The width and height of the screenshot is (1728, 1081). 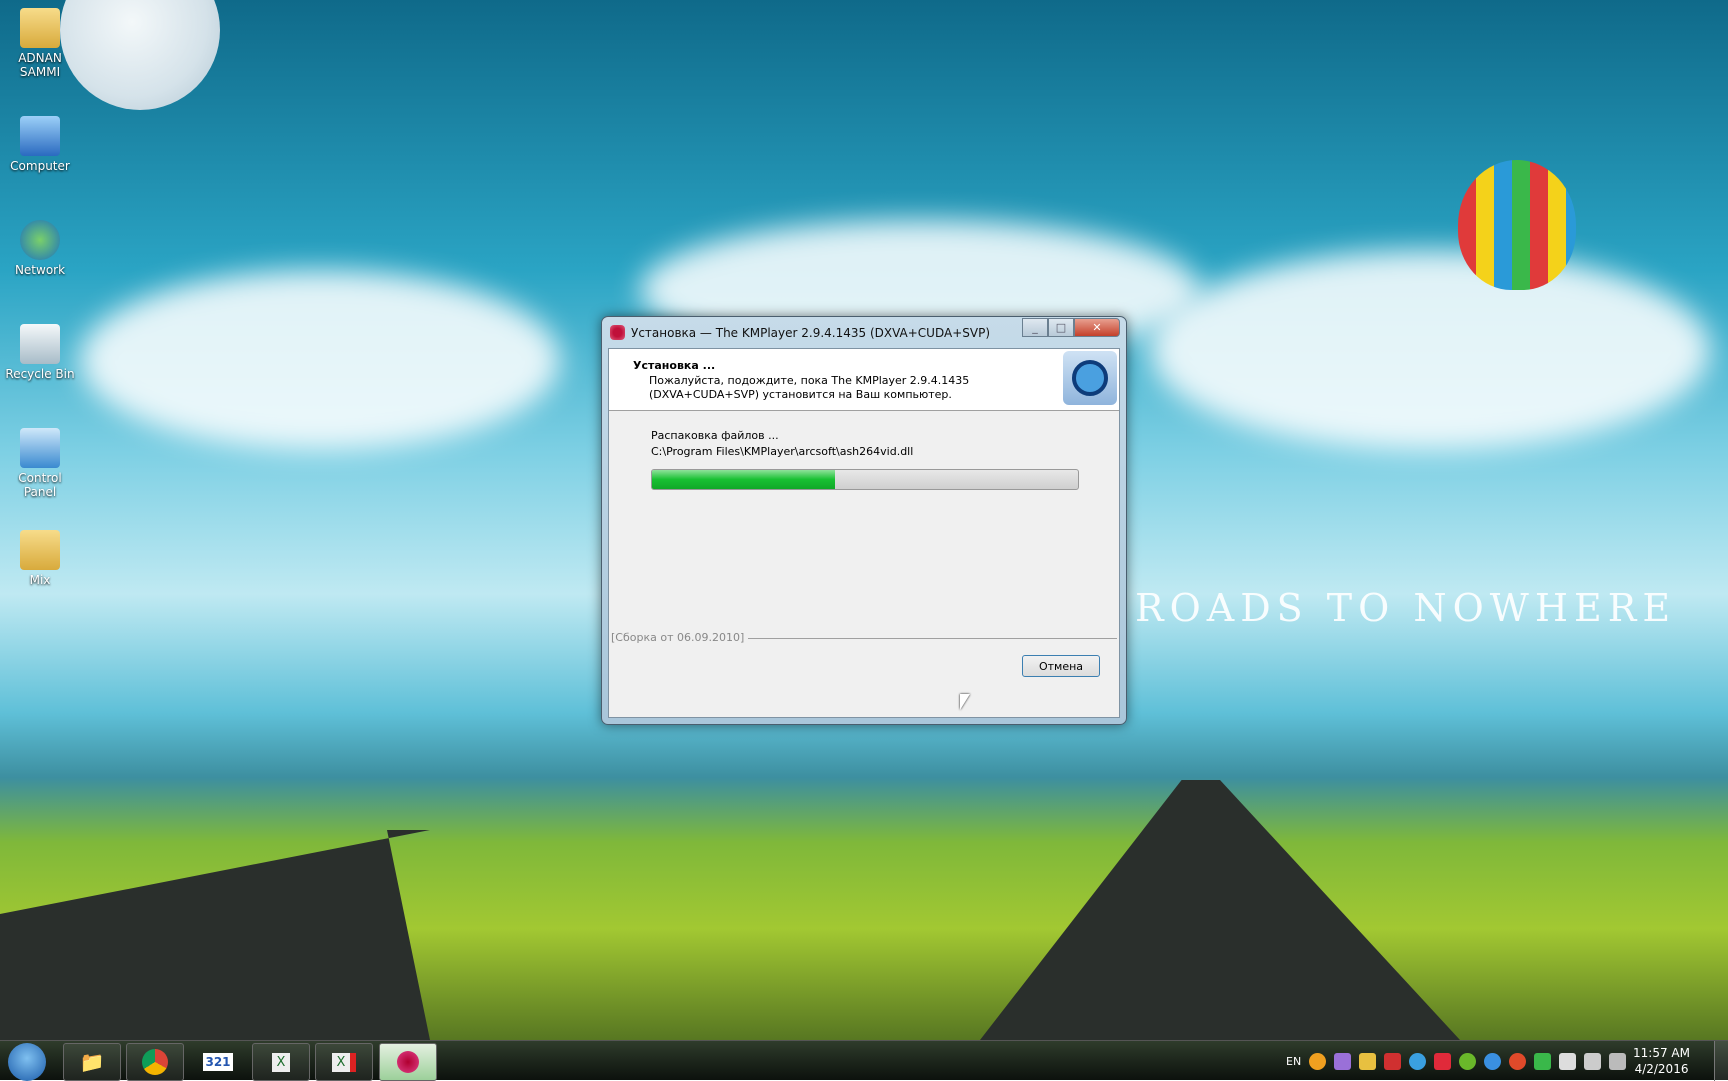 What do you see at coordinates (1061, 666) in the screenshot?
I see `cancel-button: Отмена` at bounding box center [1061, 666].